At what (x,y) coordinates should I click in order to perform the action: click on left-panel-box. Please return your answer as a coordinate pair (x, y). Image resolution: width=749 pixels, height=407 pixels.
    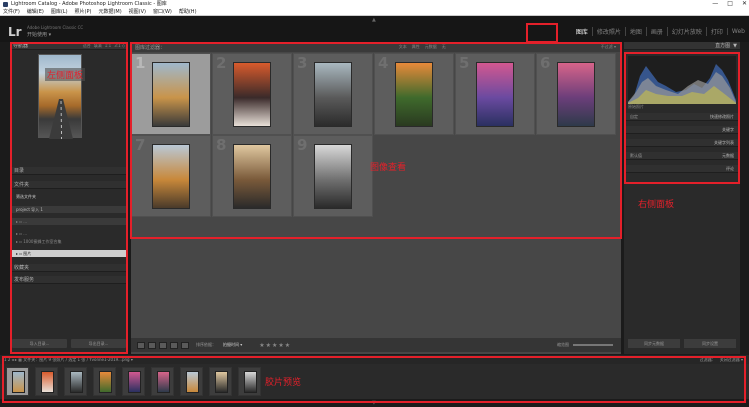
    Looking at the image, I should click on (69, 198).